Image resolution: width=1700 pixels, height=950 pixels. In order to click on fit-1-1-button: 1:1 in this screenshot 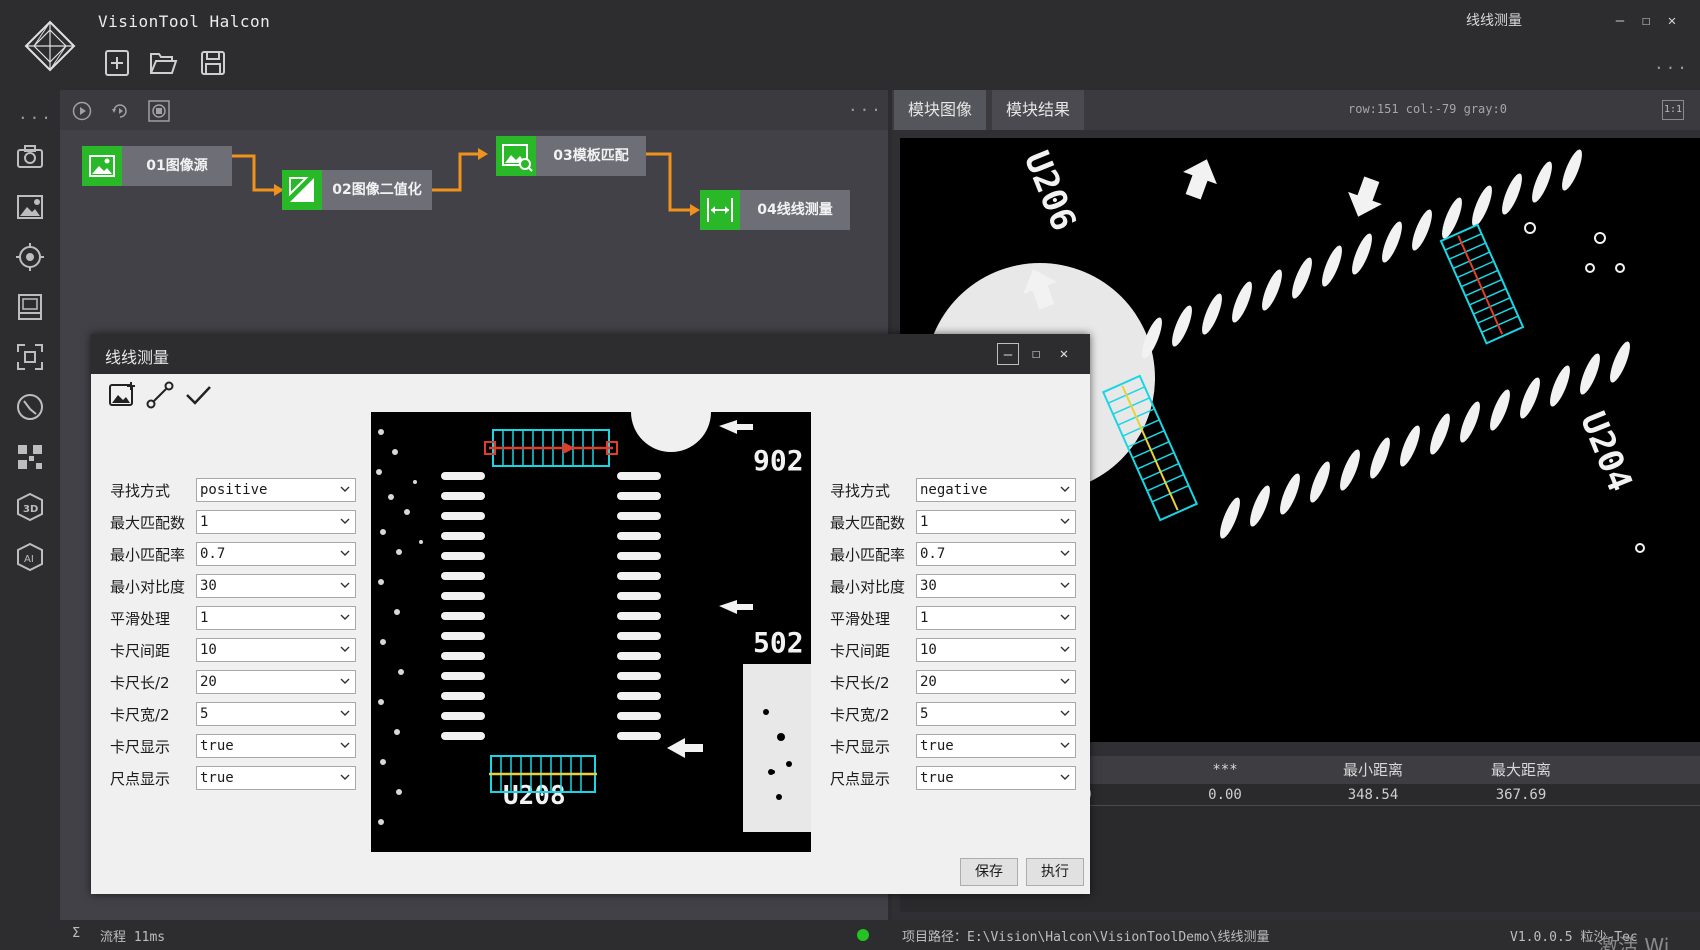, I will do `click(1673, 110)`.